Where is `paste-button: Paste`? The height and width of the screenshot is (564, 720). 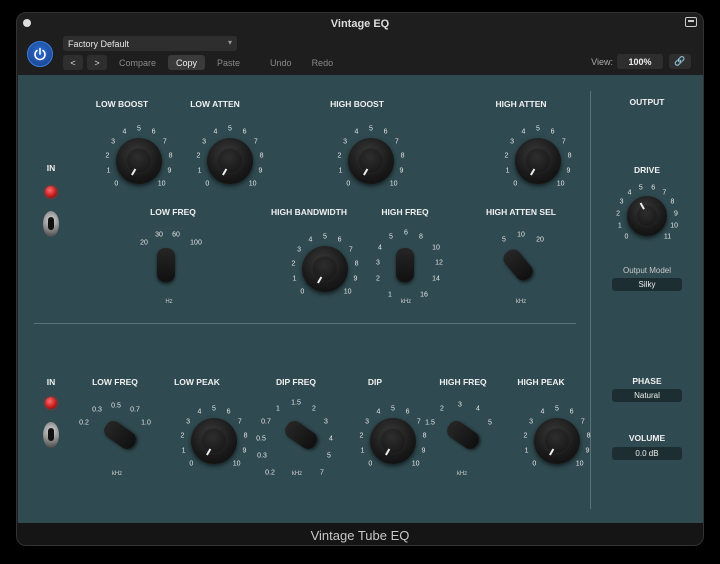 paste-button: Paste is located at coordinates (228, 62).